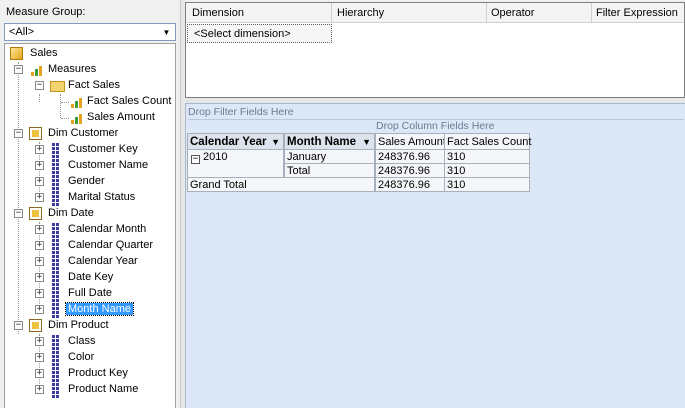 Image resolution: width=685 pixels, height=408 pixels. What do you see at coordinates (44, 53) in the screenshot?
I see `tree-label: Sales` at bounding box center [44, 53].